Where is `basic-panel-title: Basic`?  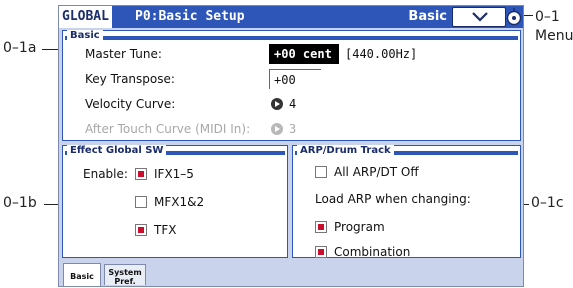
basic-panel-title: Basic is located at coordinates (85, 36).